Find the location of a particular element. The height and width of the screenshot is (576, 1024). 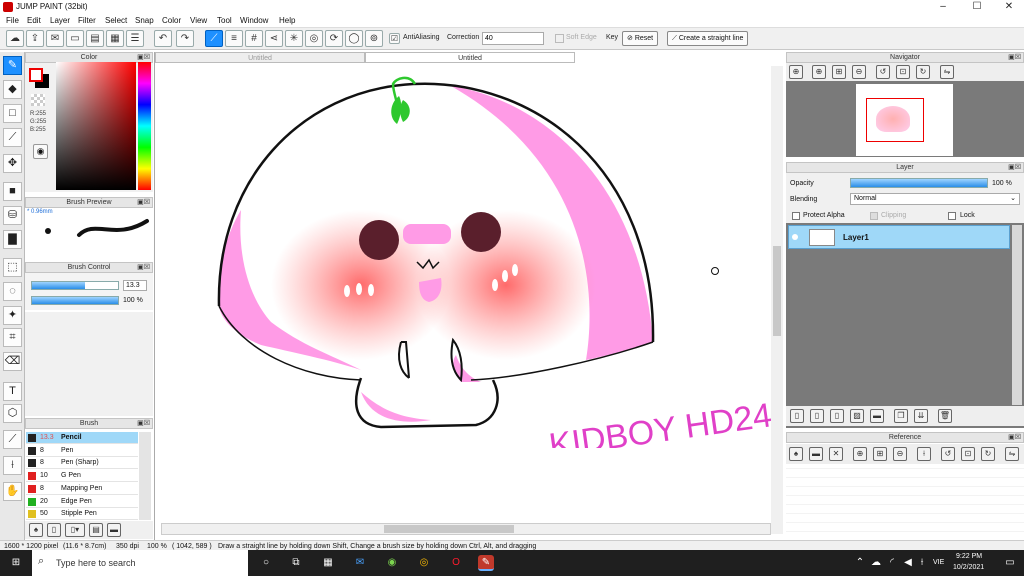

line-tool-icon: ⟋ is located at coordinates (12, 137).